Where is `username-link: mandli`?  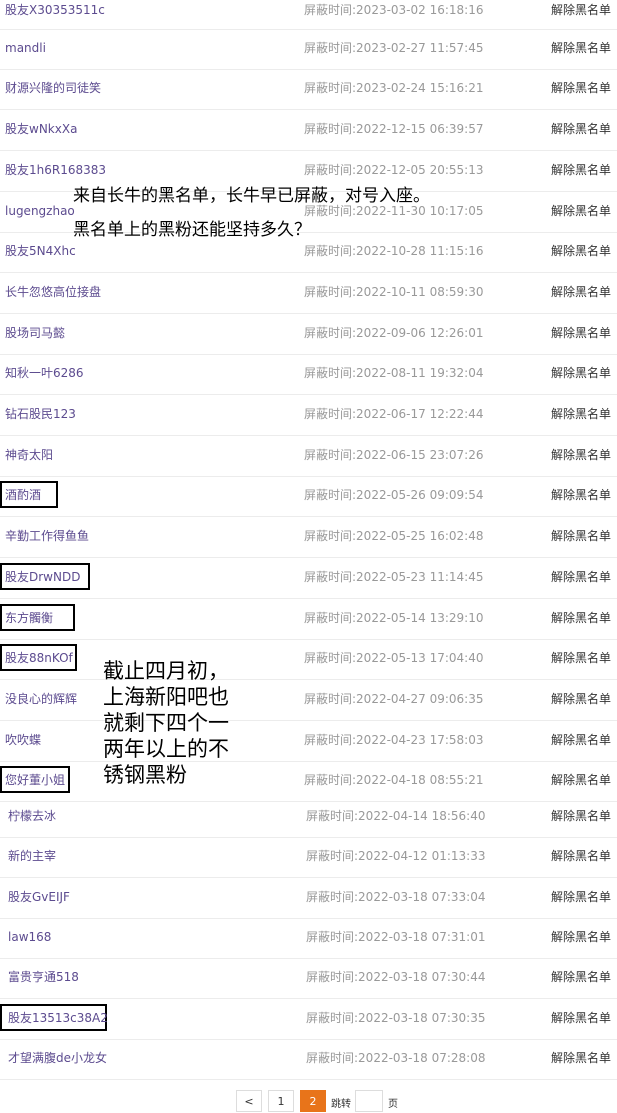
username-link: mandli is located at coordinates (25, 48).